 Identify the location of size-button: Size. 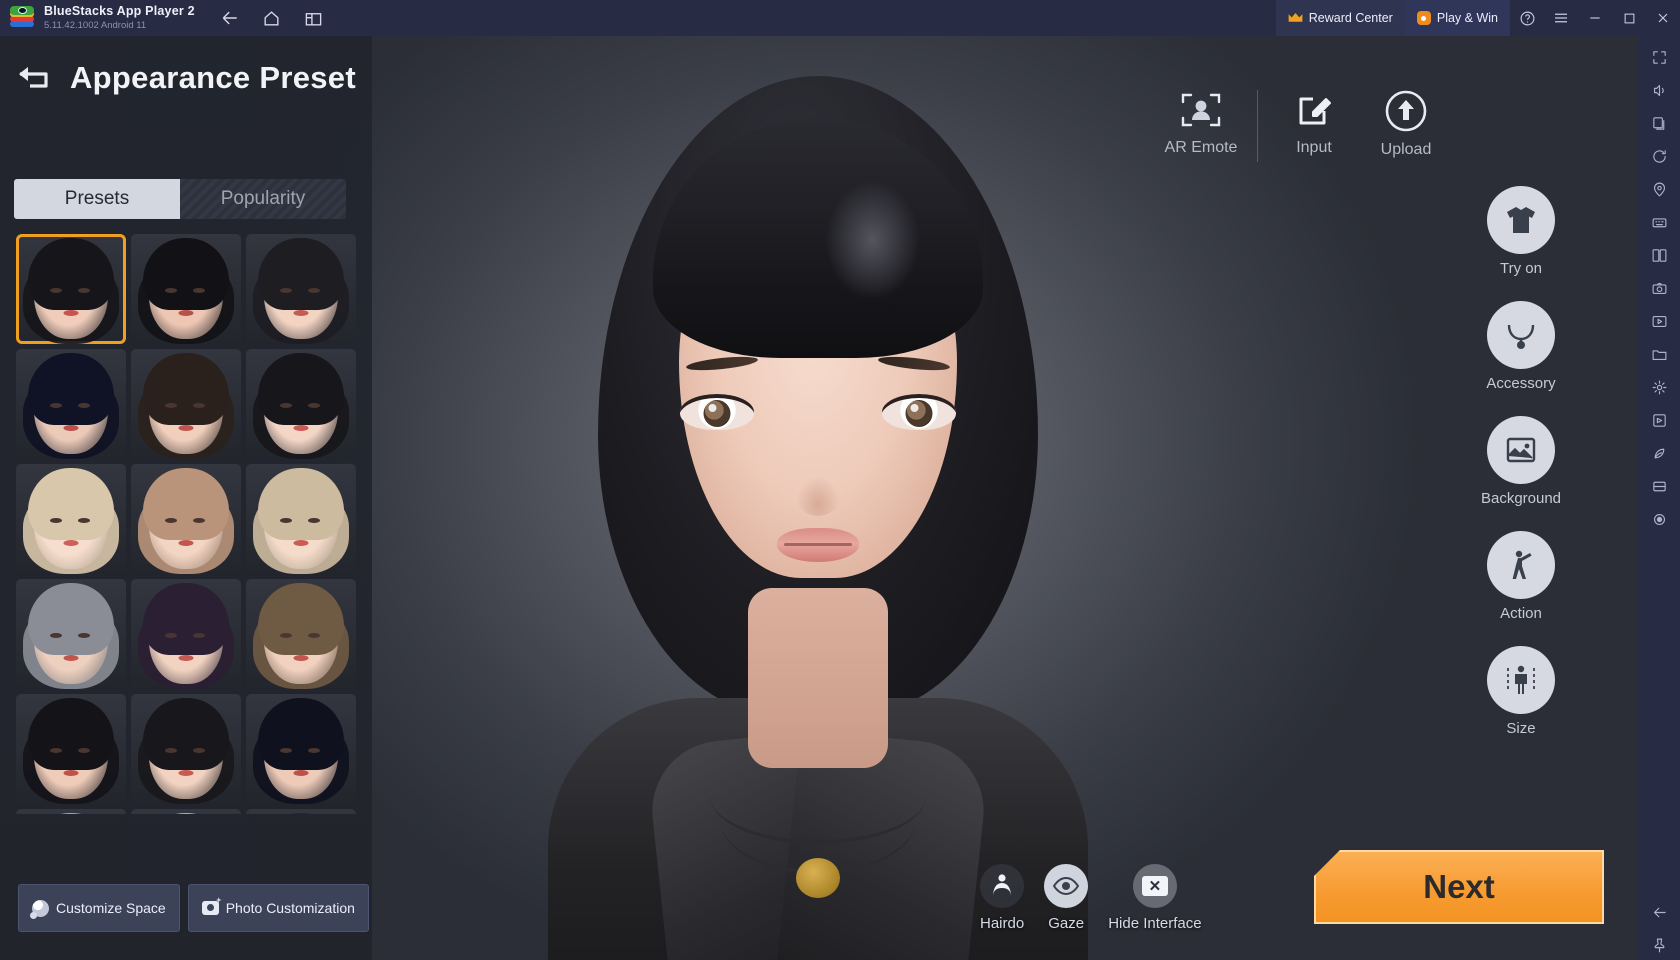
(1521, 691).